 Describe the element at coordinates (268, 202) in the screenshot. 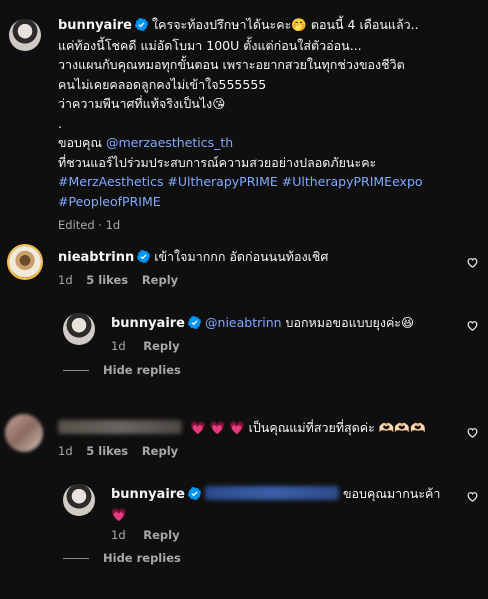

I see `hashtags: #PeopleofPRIME` at that location.